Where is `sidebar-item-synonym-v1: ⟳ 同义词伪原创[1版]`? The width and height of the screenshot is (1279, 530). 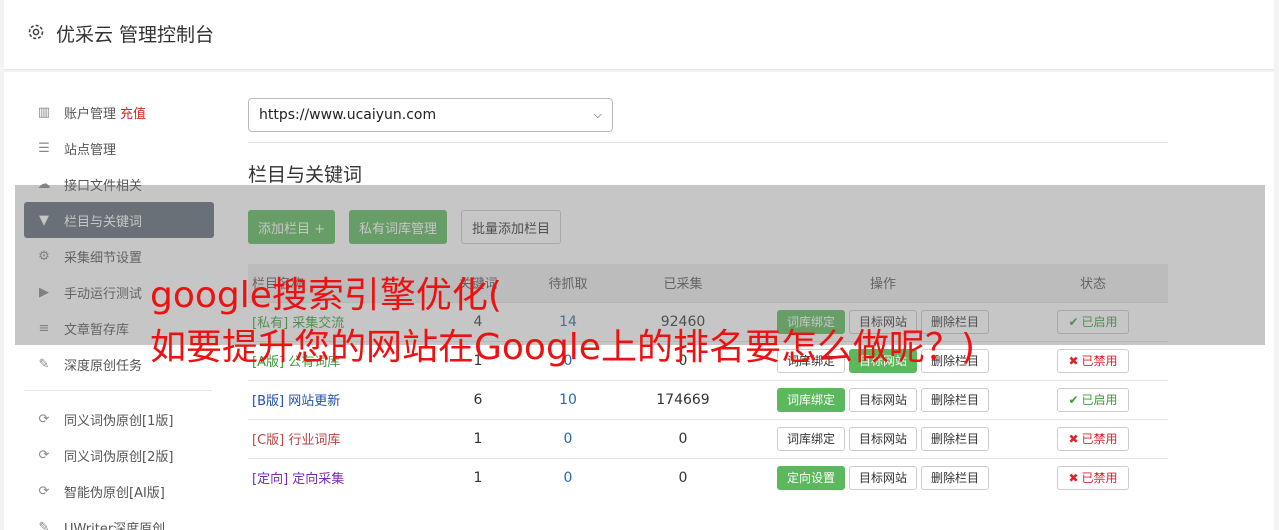
sidebar-item-synonym-v1: ⟳ 同义词伪原创[1版] is located at coordinates (119, 419).